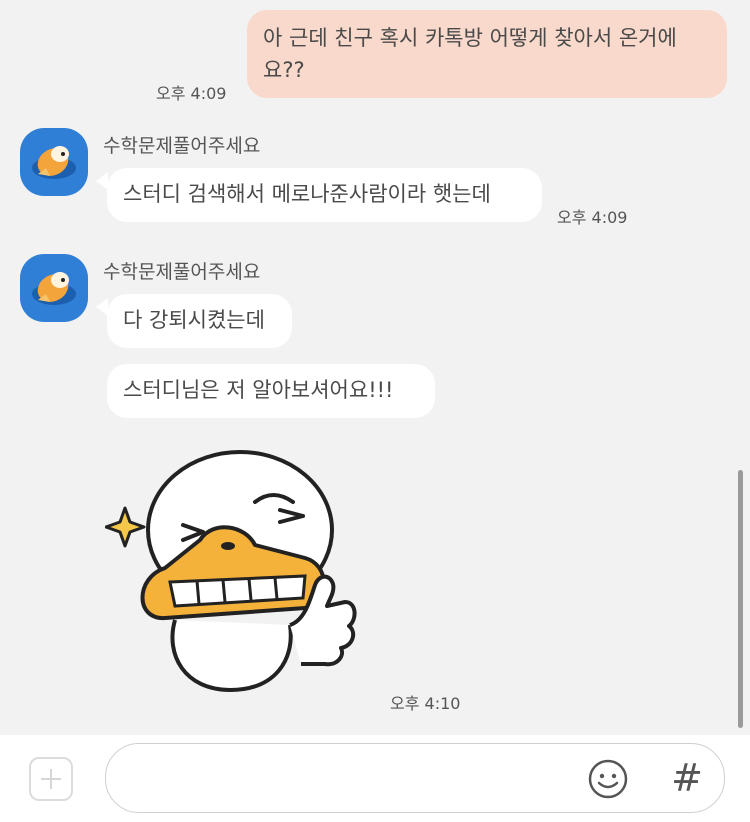 The width and height of the screenshot is (750, 822). What do you see at coordinates (415, 778) in the screenshot?
I see `message-input` at bounding box center [415, 778].